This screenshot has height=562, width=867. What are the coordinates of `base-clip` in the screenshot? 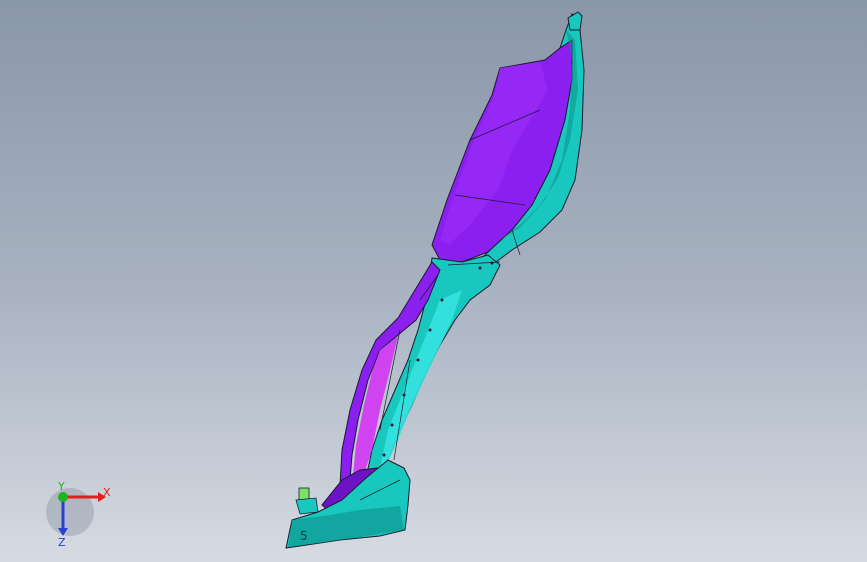 It's located at (307, 506).